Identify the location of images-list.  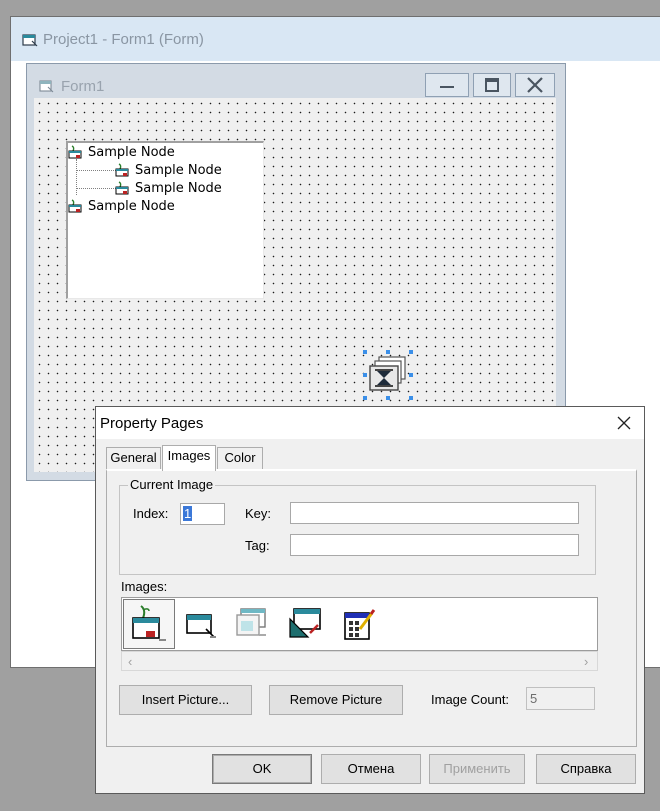
(359, 624).